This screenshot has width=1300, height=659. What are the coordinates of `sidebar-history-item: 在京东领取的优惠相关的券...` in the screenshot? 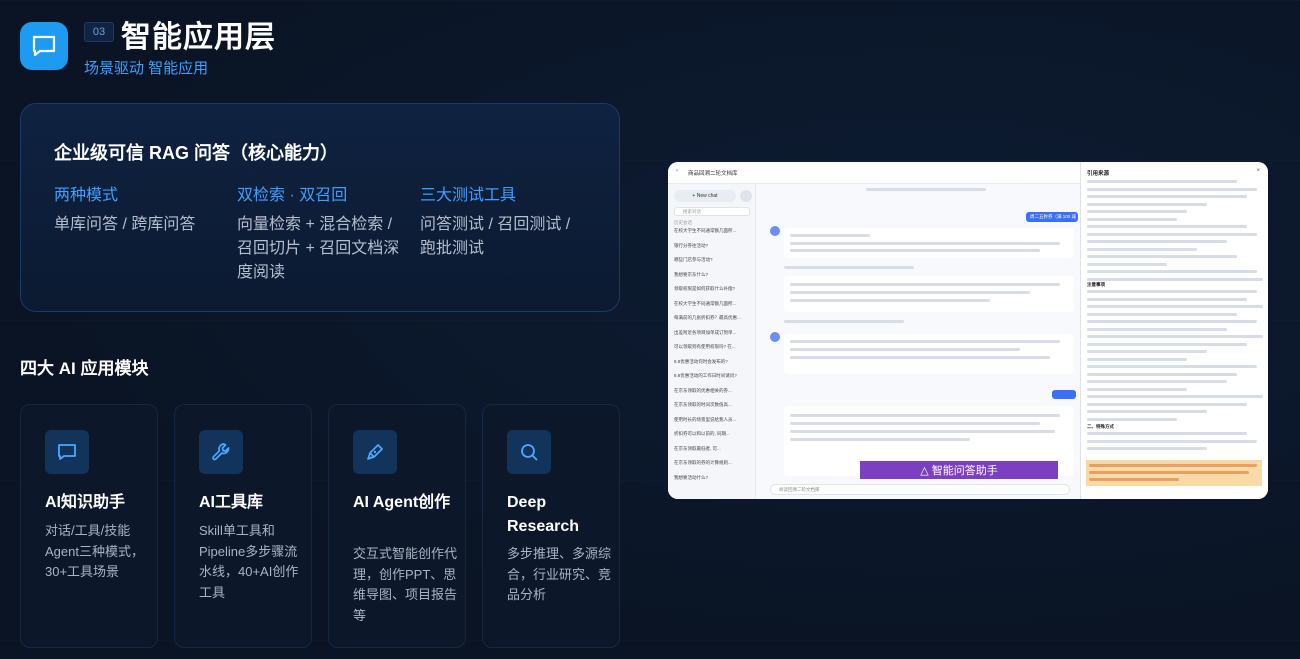 It's located at (712, 392).